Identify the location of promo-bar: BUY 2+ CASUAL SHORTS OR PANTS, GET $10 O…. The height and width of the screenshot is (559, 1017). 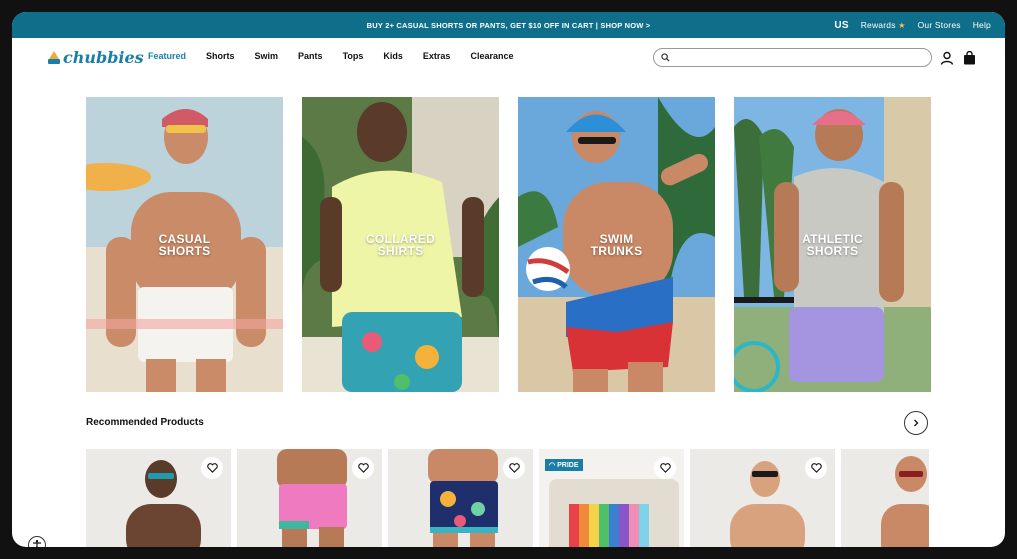
(508, 25).